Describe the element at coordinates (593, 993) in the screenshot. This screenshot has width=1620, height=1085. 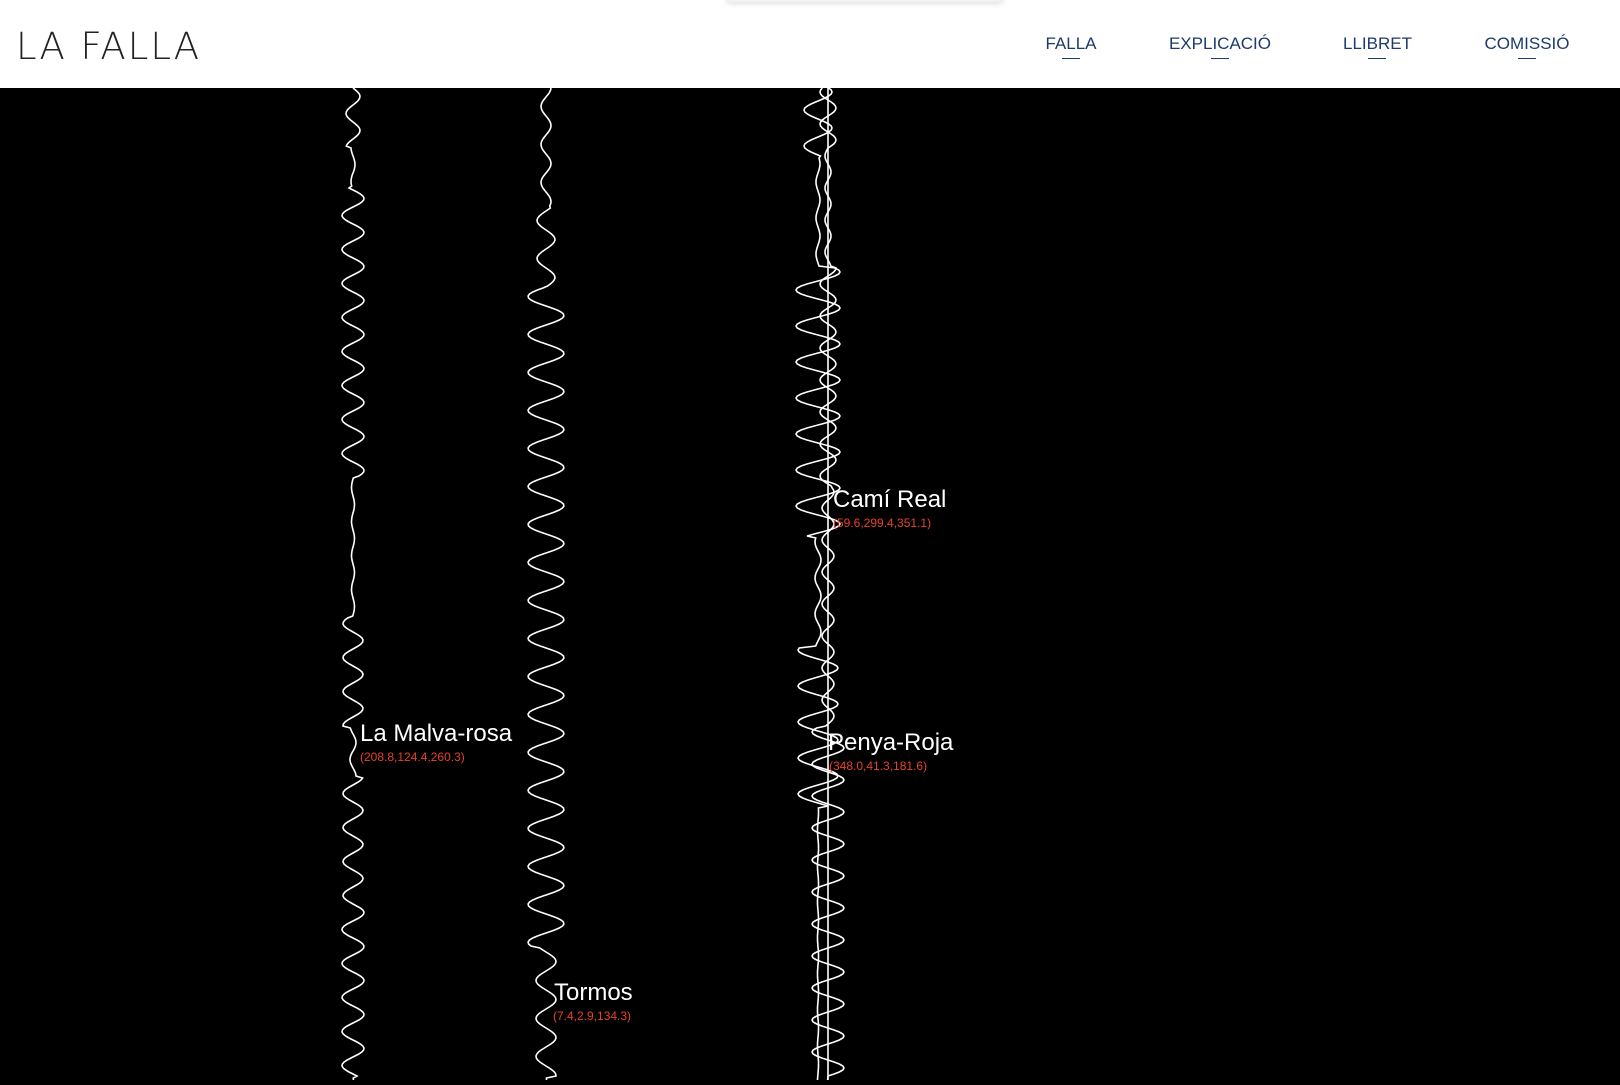
I see `place-label-tormos: Tormos` at that location.